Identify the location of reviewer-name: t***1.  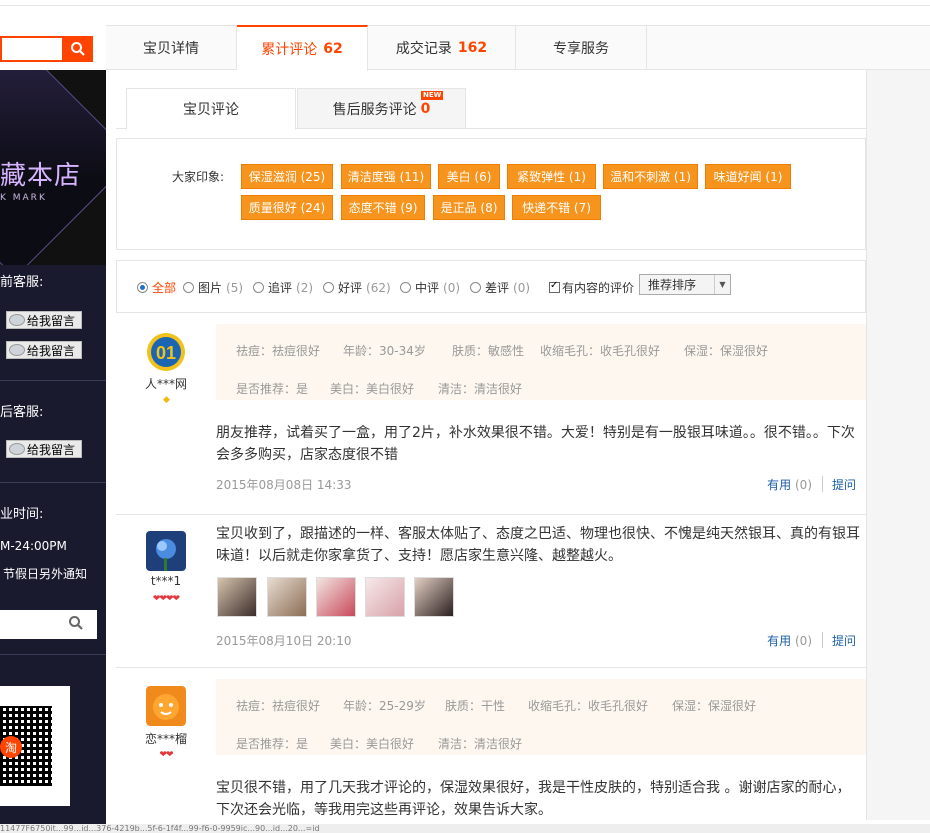
(166, 581).